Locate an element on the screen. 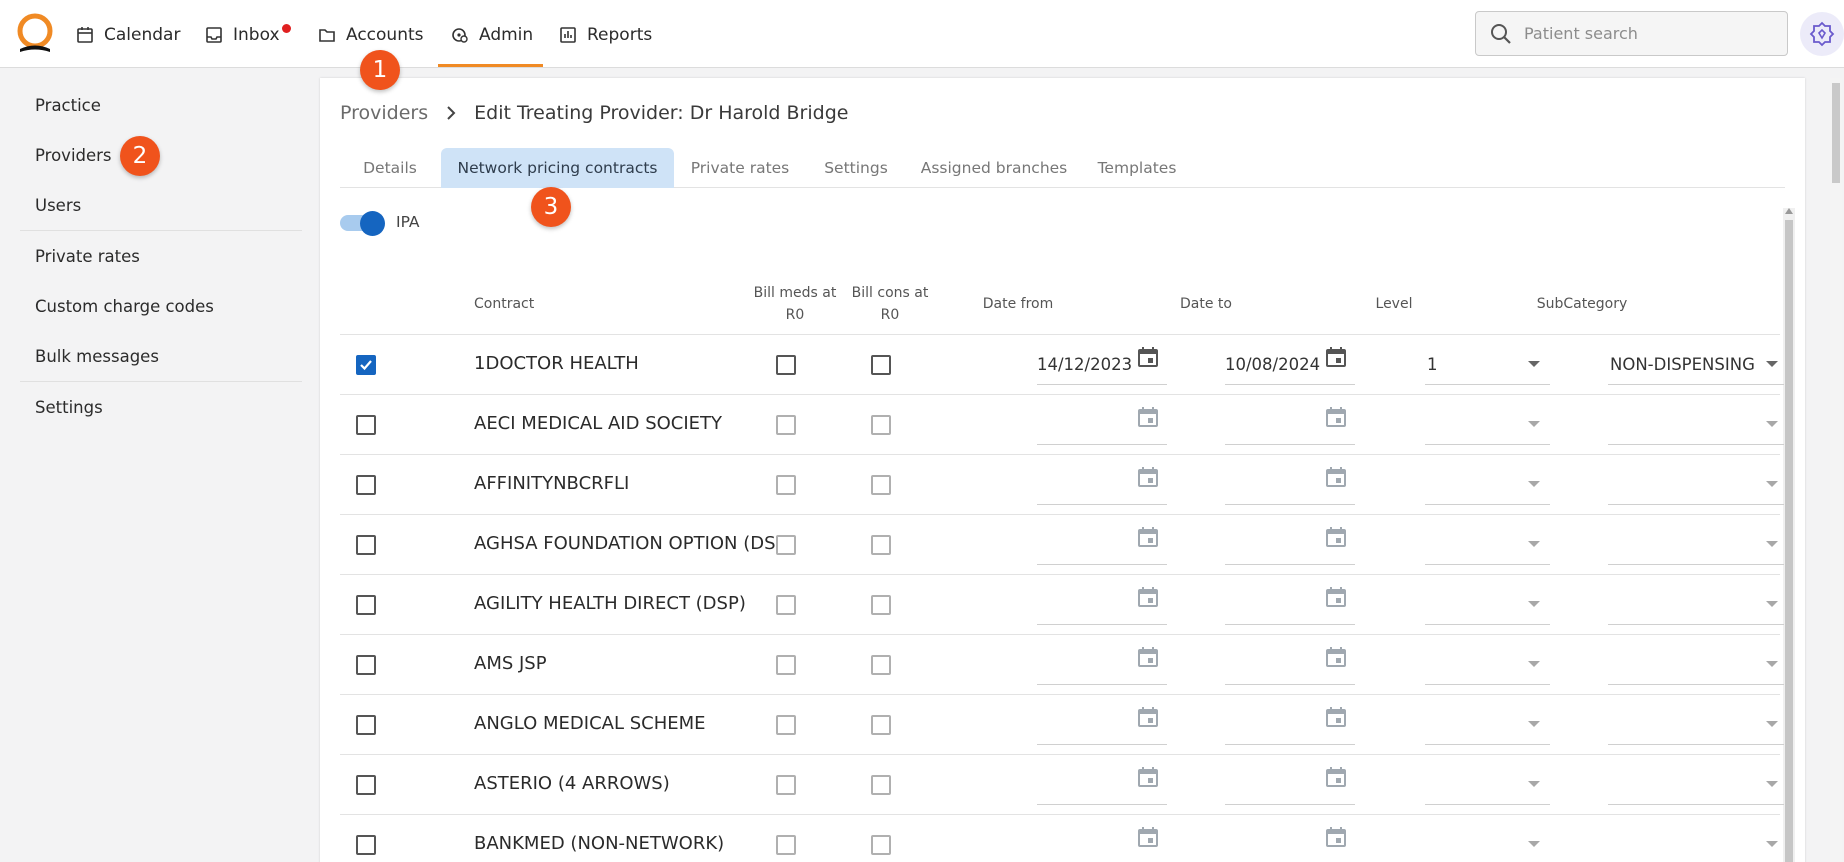 The width and height of the screenshot is (1844, 862). sidebar-item-settings: Settings is located at coordinates (161, 407).